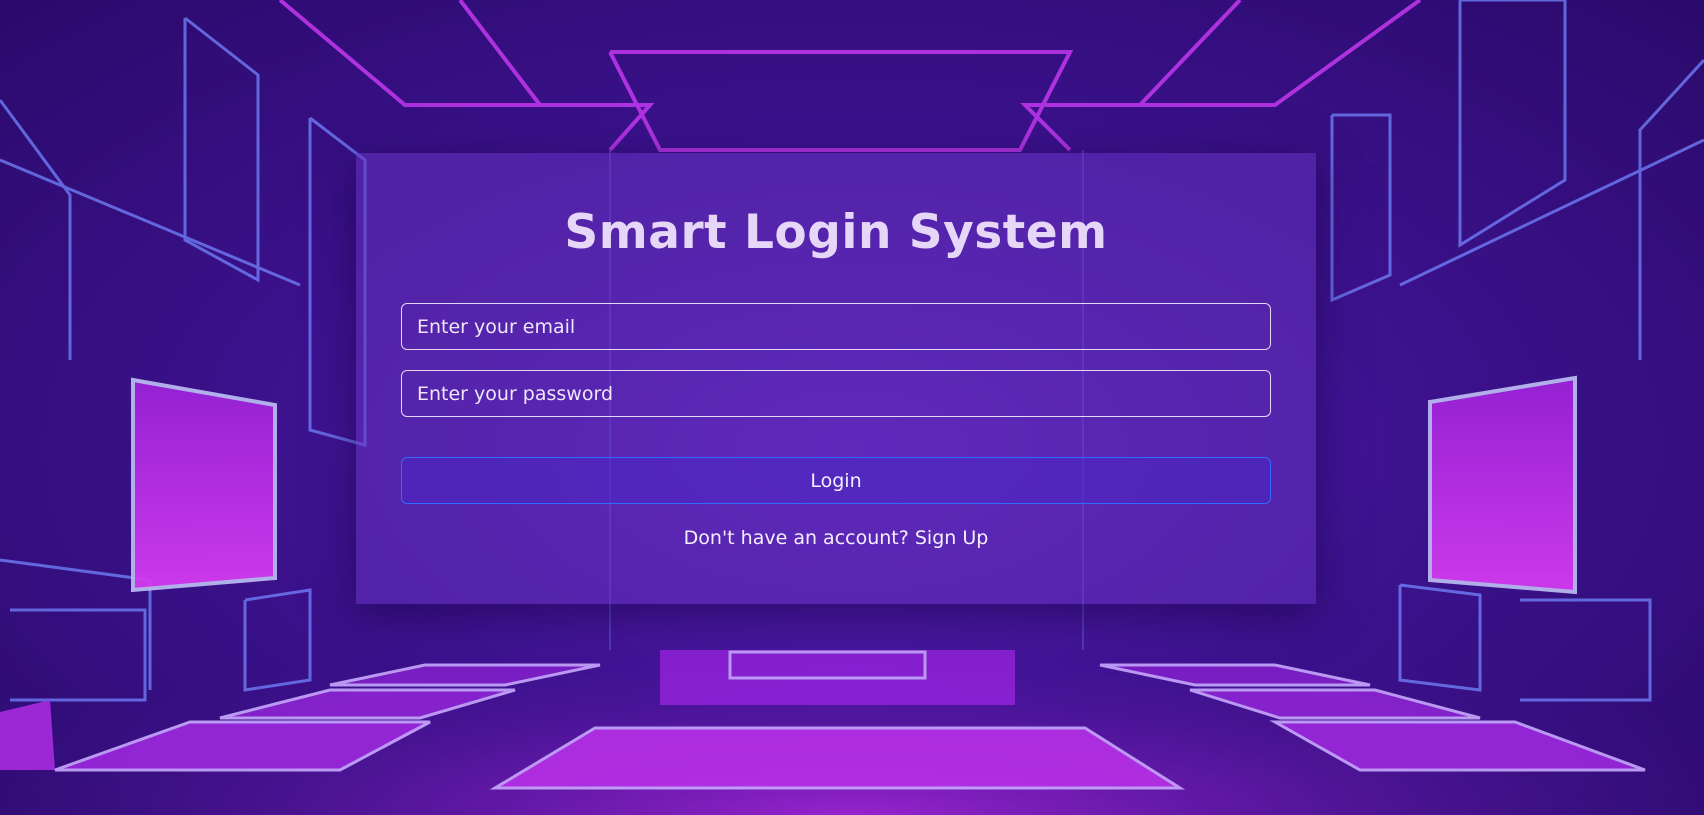 This screenshot has width=1704, height=815. I want to click on signup-row: Don't have an account? Sign Up, so click(836, 538).